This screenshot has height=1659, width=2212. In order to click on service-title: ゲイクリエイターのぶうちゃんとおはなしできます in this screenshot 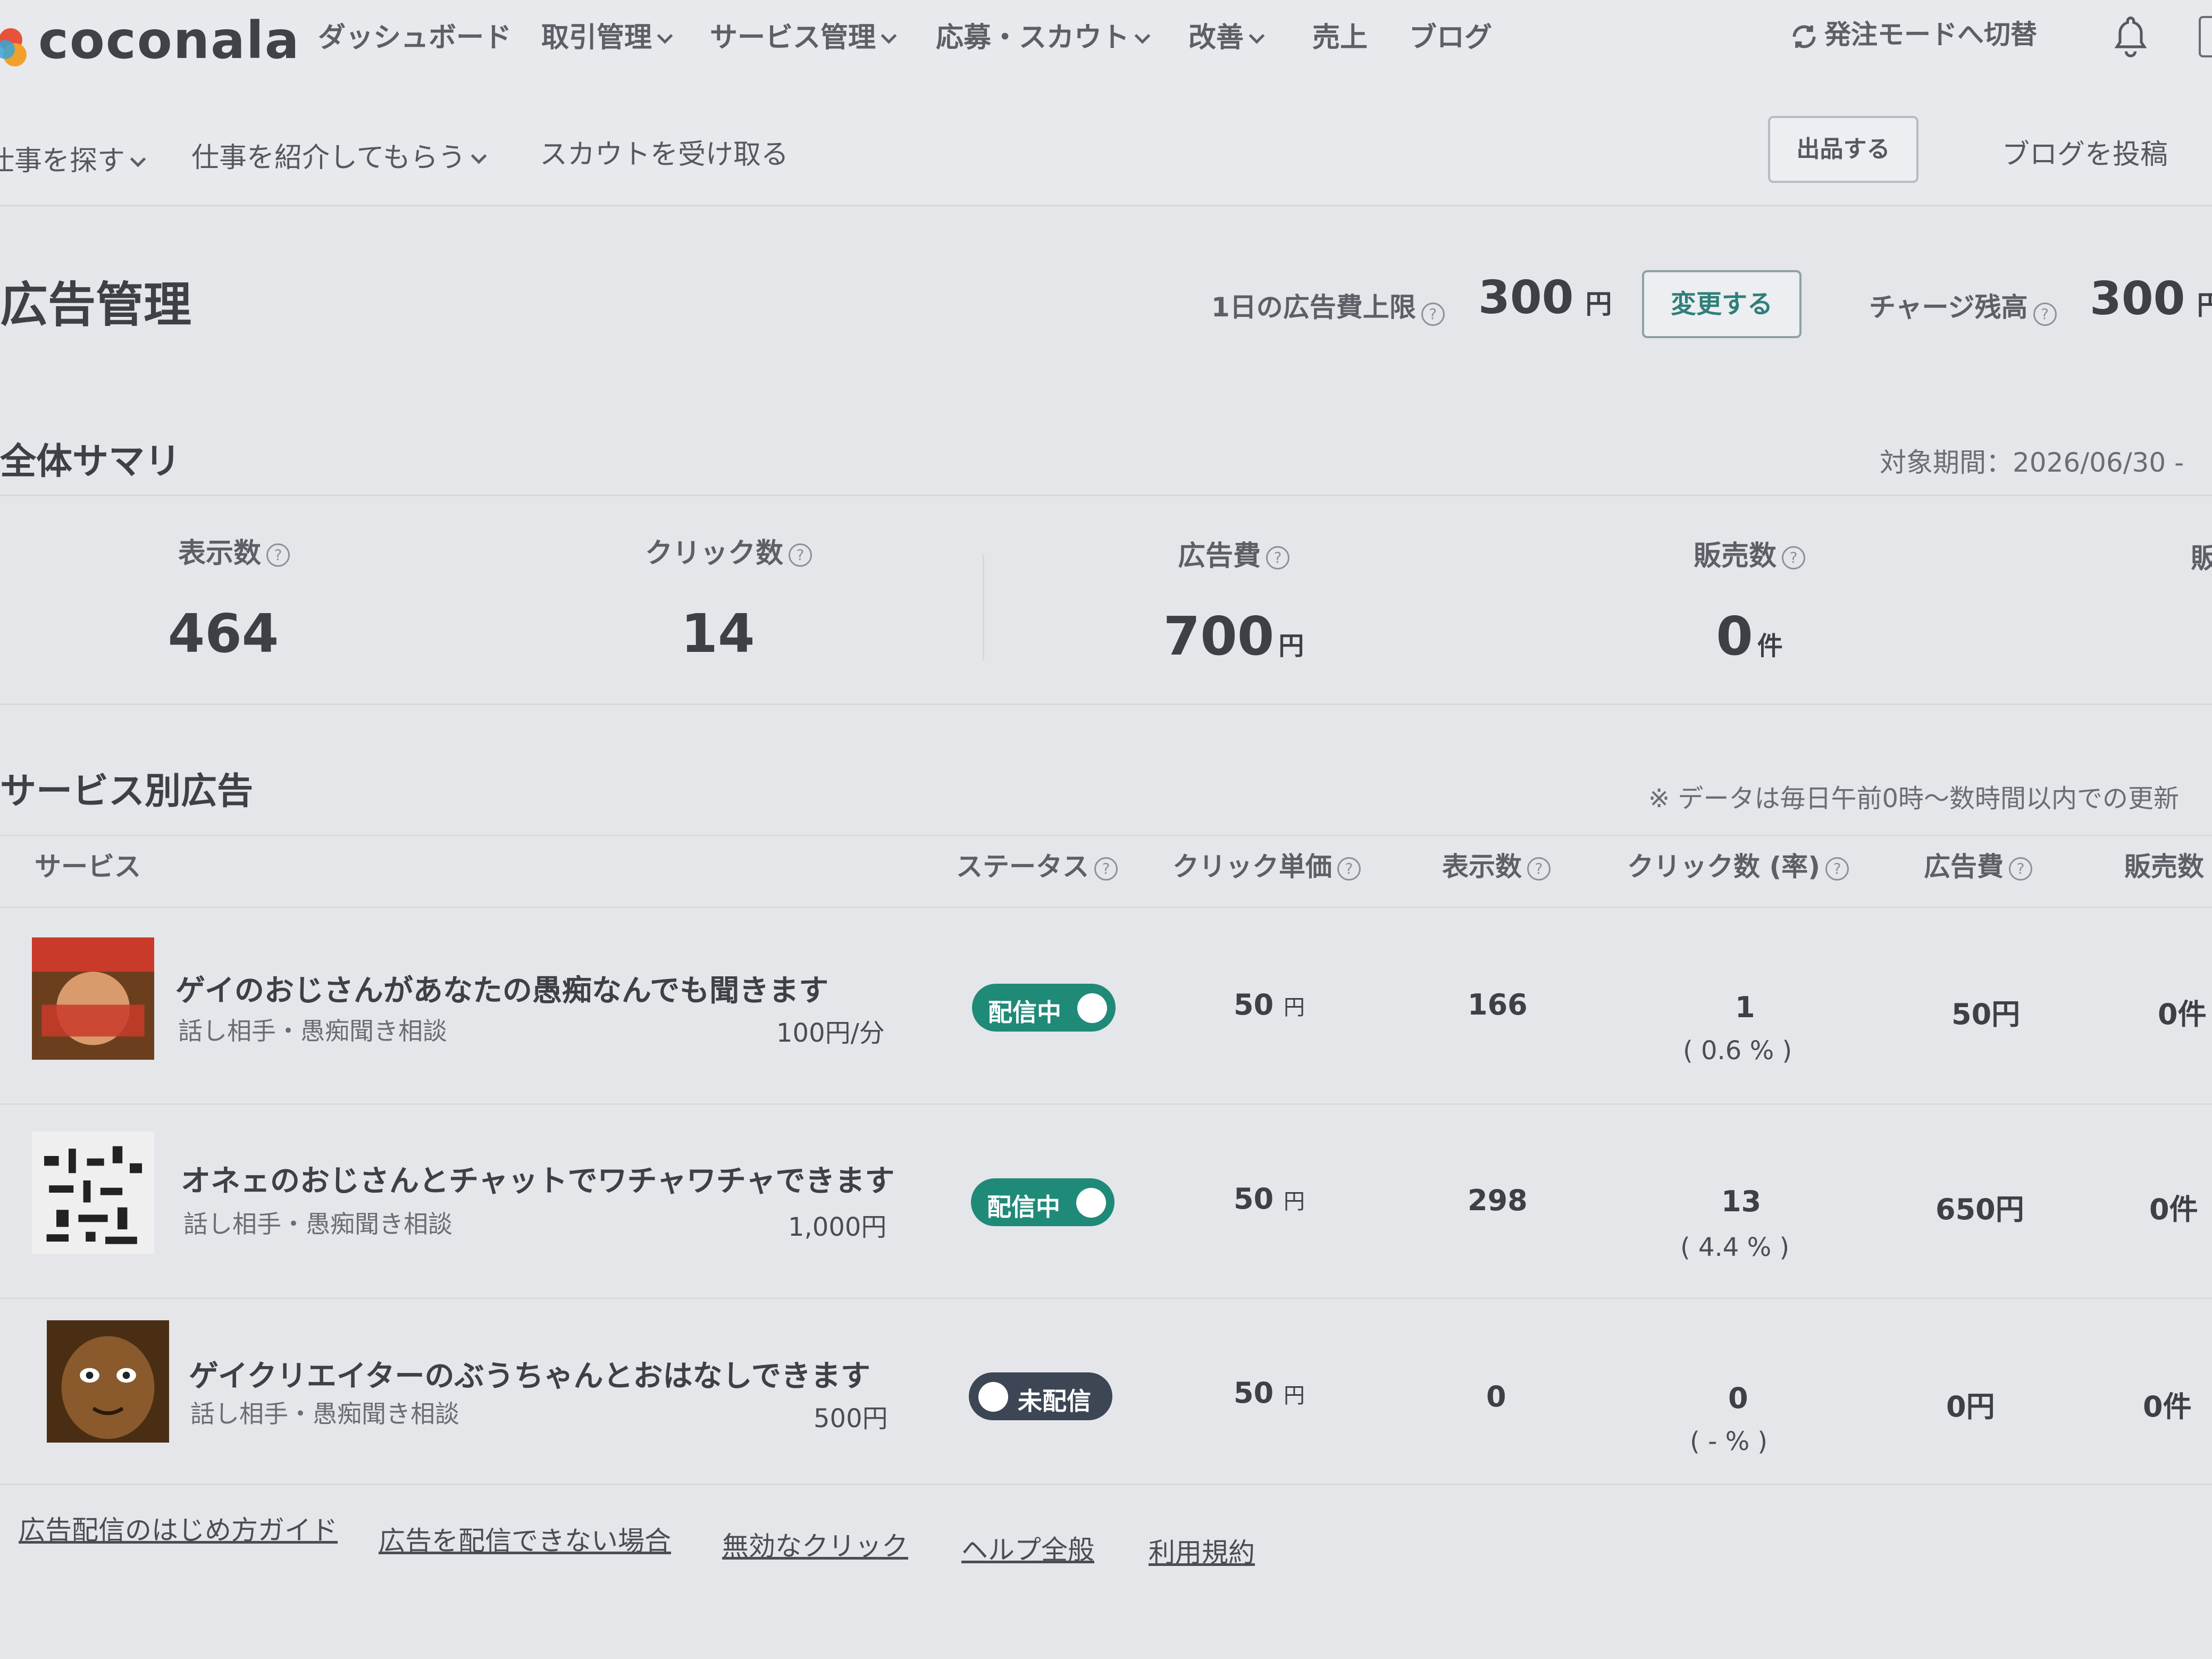, I will do `click(529, 1373)`.